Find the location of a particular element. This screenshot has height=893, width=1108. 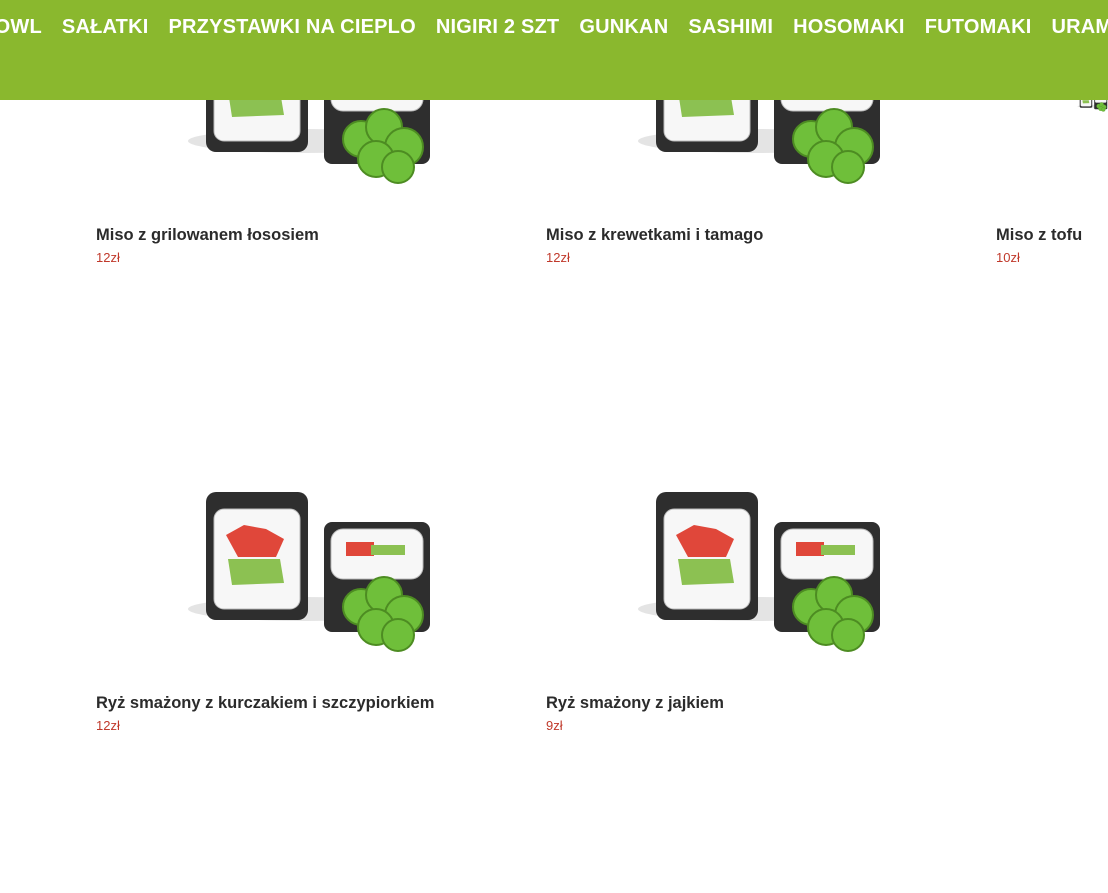

product-price: 10zł is located at coordinates (1008, 257).